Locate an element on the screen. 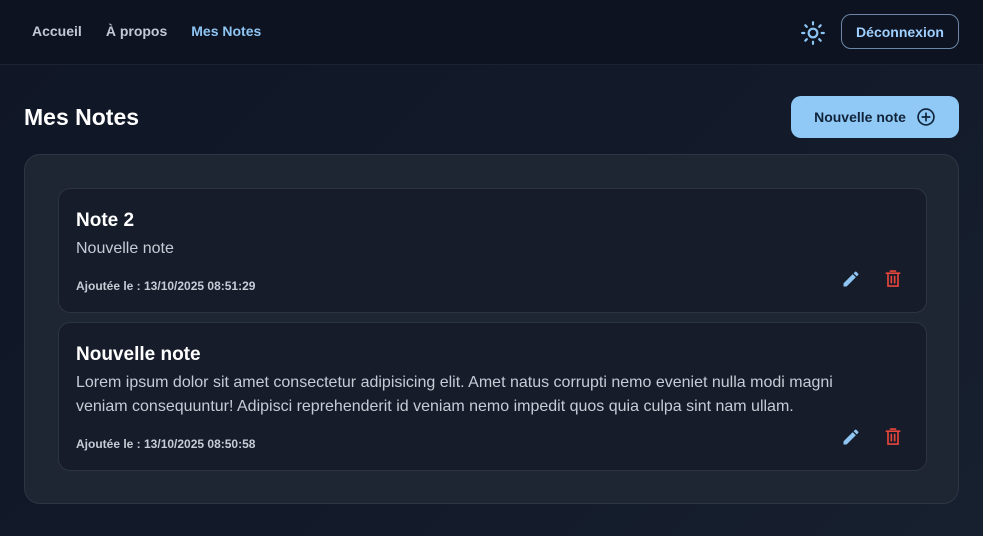  main-nav: Accueil À propos Mes Notes is located at coordinates (146, 31).